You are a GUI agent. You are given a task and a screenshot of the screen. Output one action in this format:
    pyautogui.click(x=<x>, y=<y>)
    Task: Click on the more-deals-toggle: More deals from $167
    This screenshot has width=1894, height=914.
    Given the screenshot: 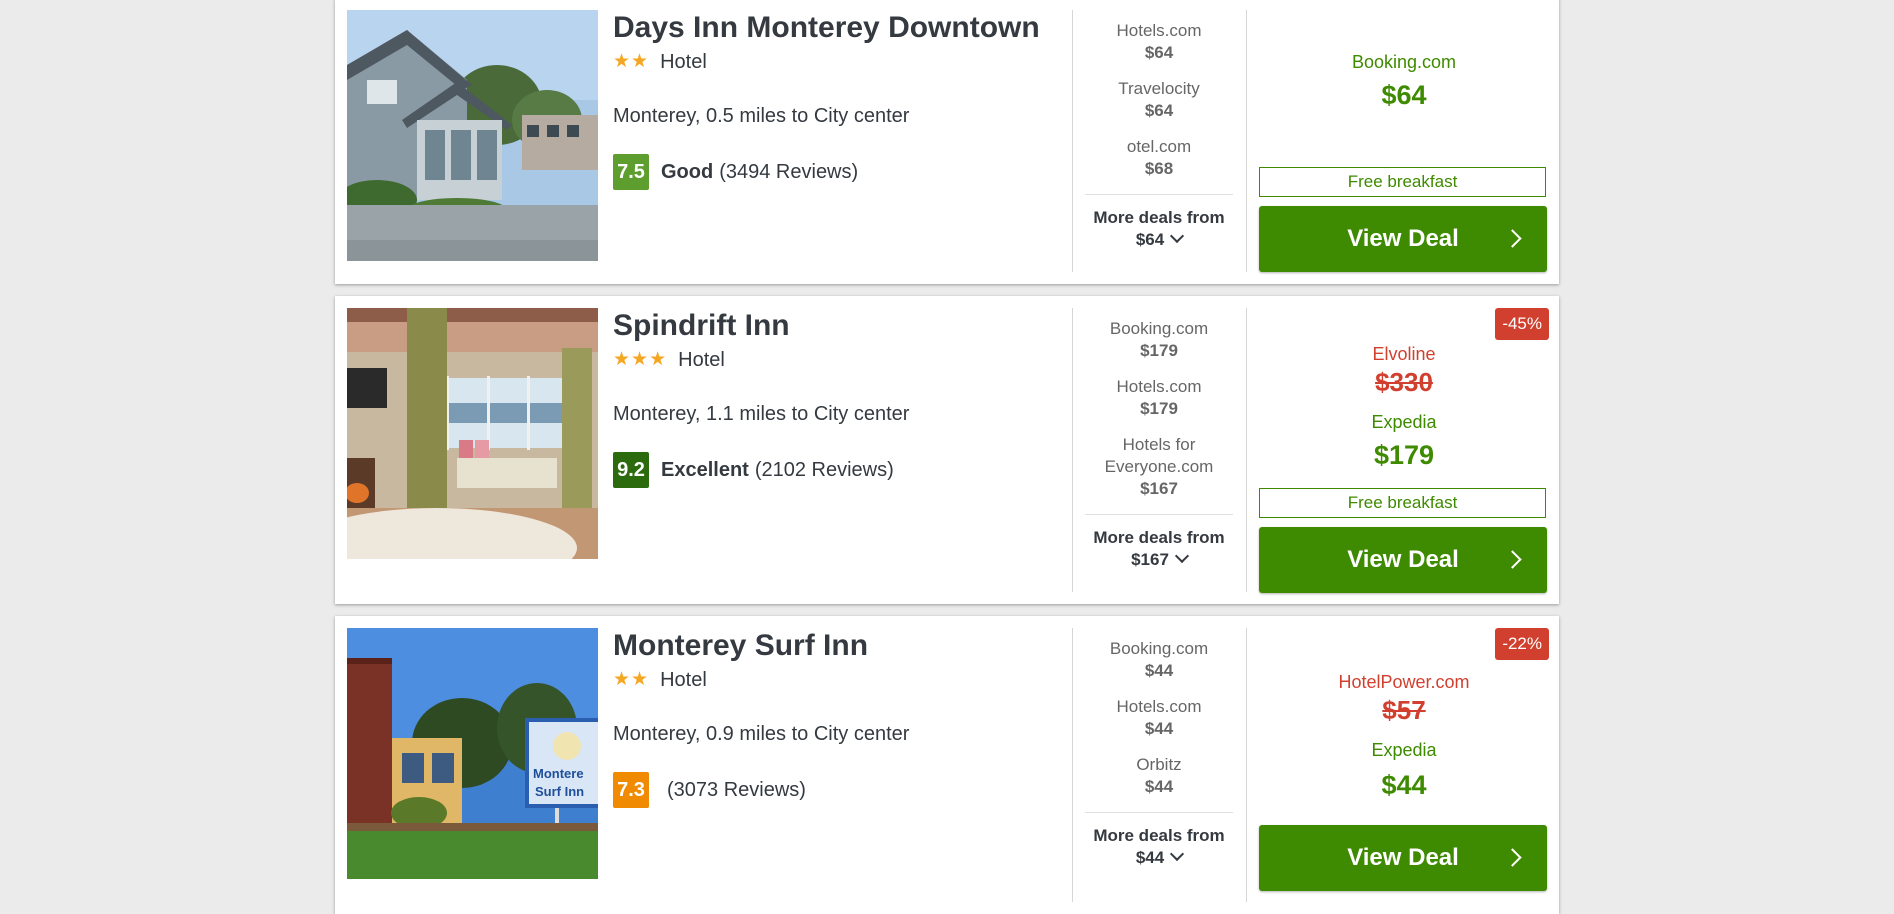 What is the action you would take?
    pyautogui.click(x=1159, y=542)
    